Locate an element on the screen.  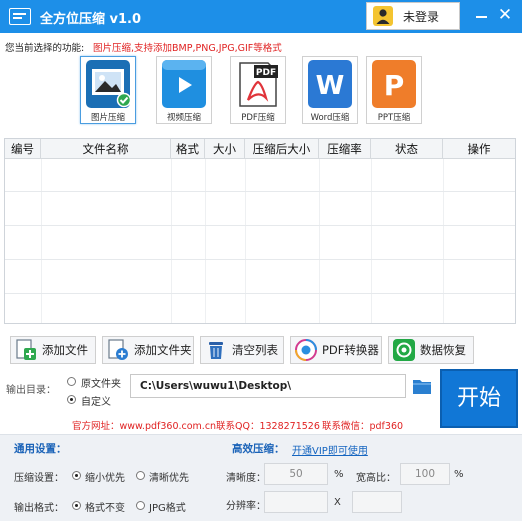
data-recovery-label: 数据恢复 is located at coordinates (443, 350).